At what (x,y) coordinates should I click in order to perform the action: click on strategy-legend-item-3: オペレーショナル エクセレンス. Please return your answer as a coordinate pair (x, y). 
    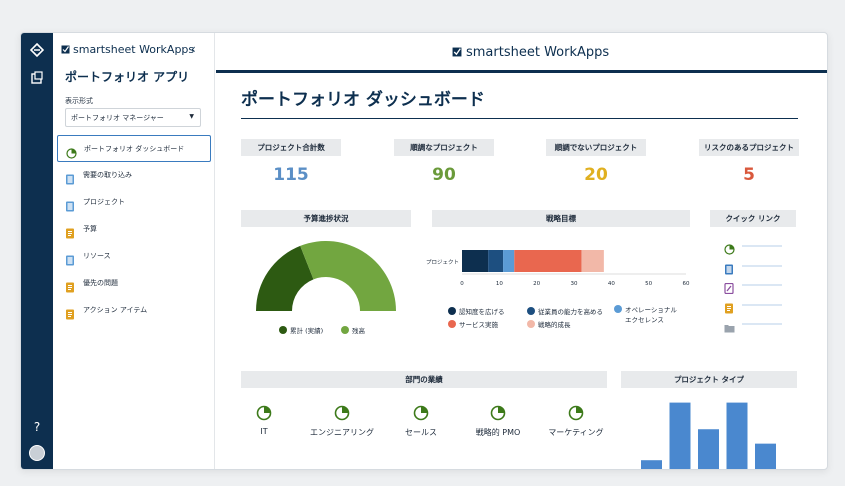
    Looking at the image, I should click on (645, 314).